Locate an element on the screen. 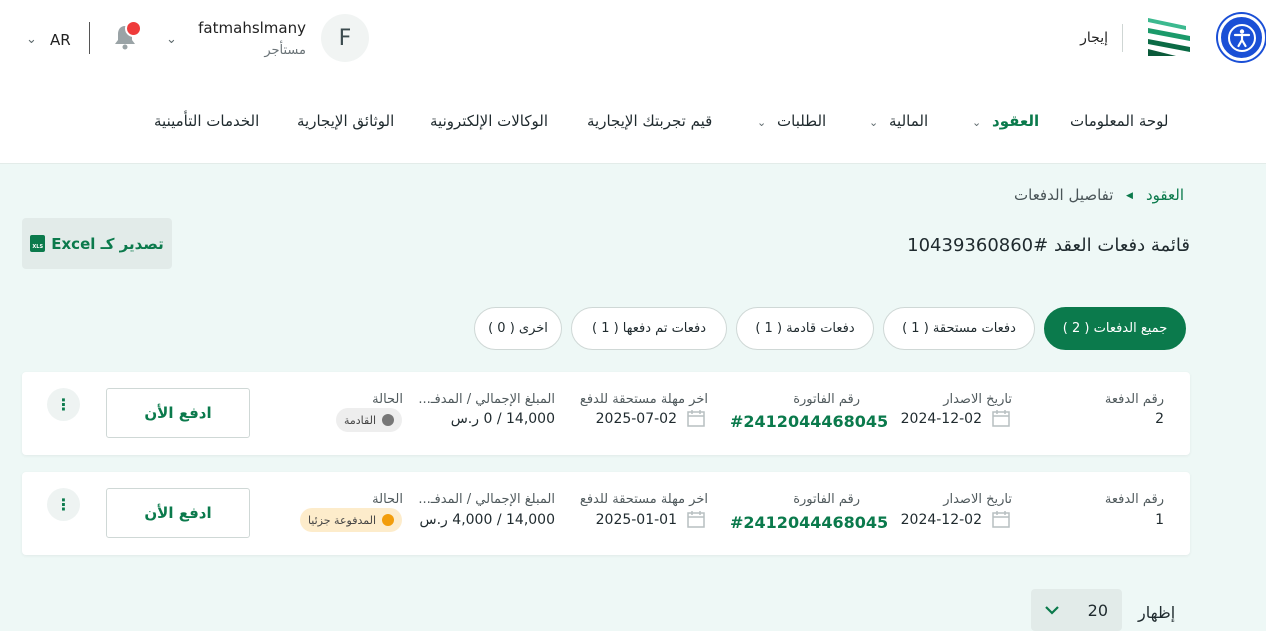 The height and width of the screenshot is (631, 1266). user-role: مستأجر is located at coordinates (285, 50).